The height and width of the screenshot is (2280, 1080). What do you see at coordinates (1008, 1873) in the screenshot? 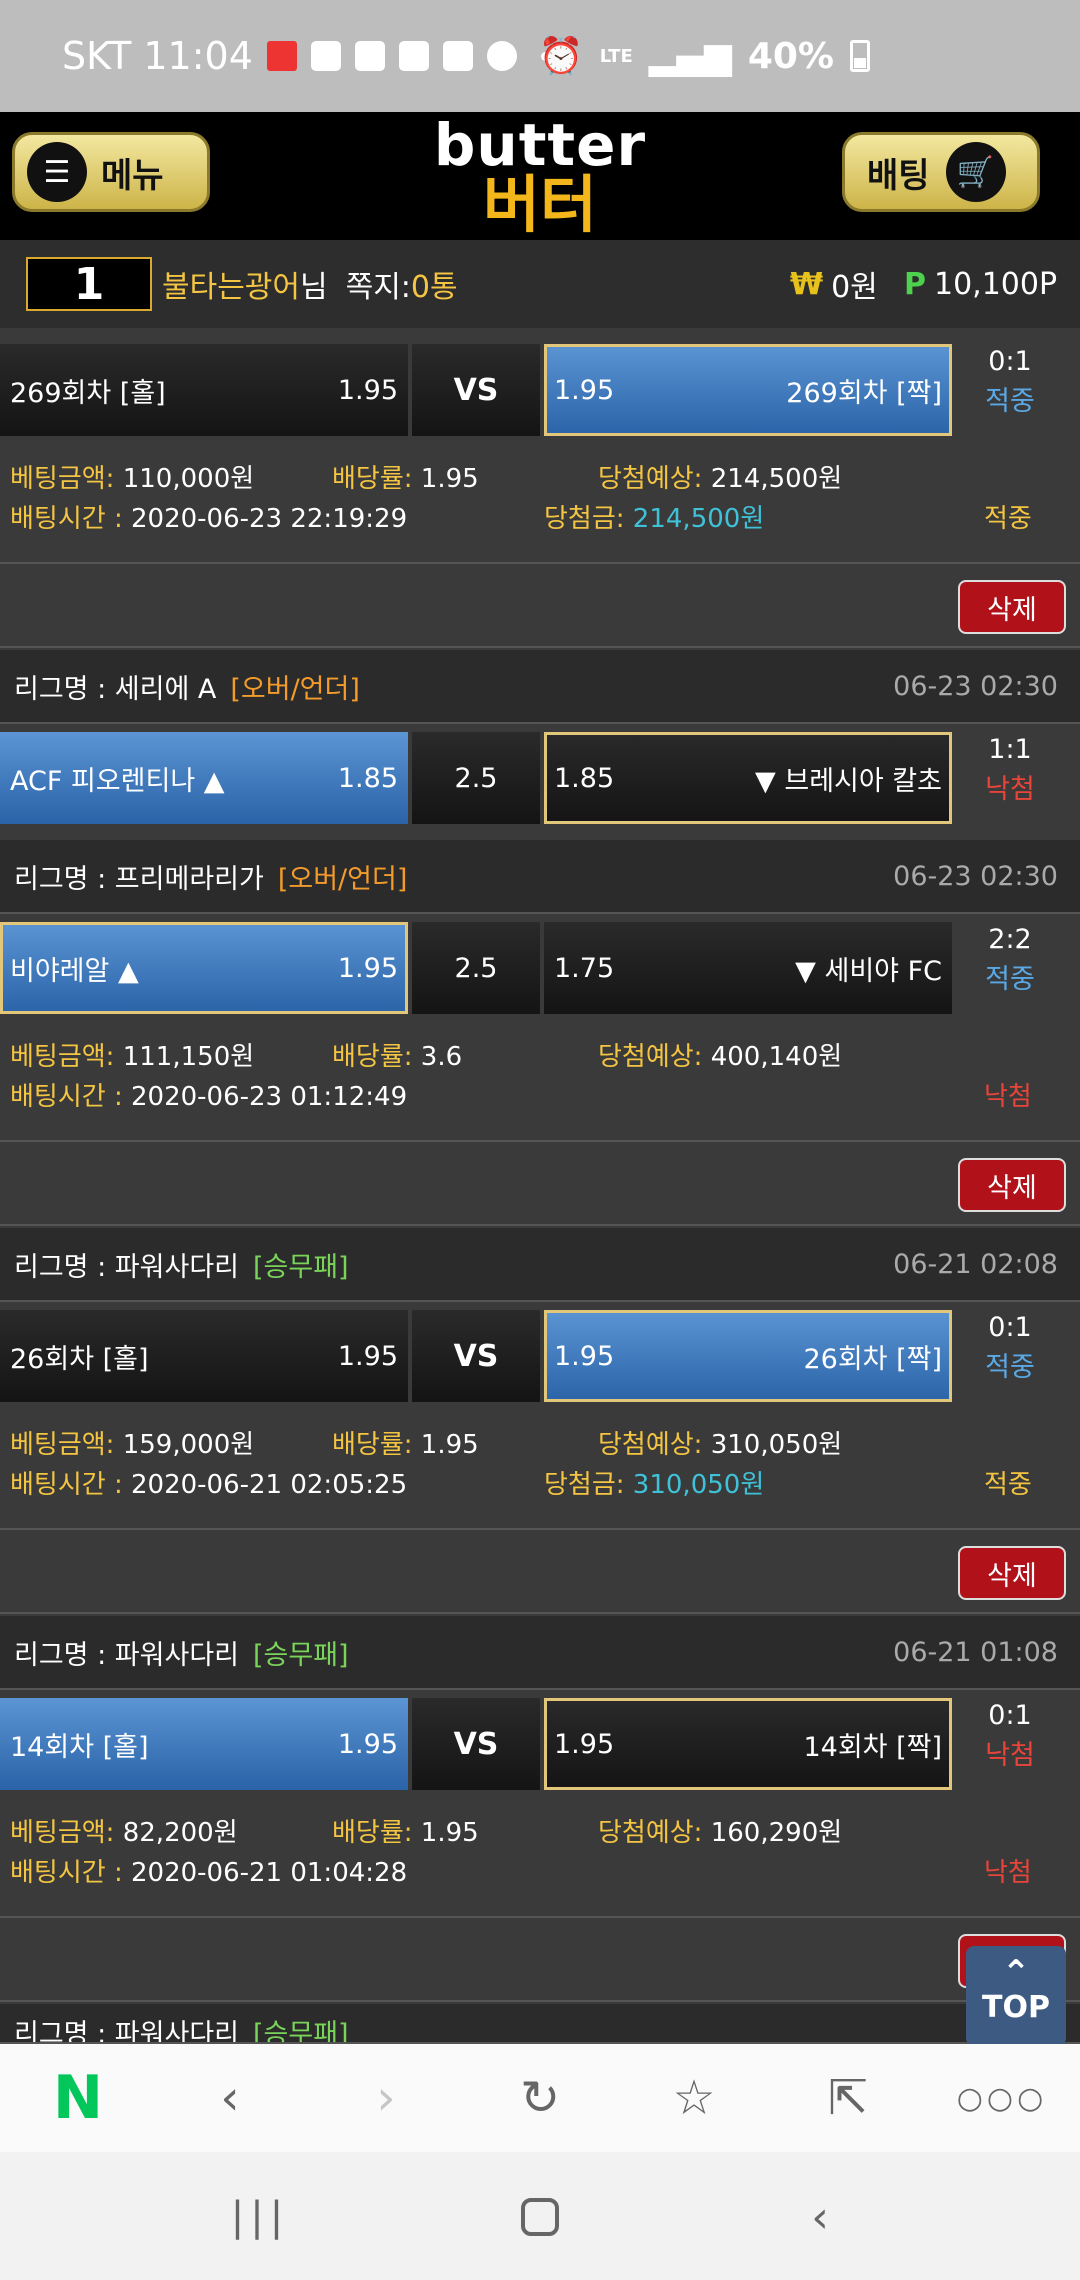
I see `bet-status: 낙첨` at bounding box center [1008, 1873].